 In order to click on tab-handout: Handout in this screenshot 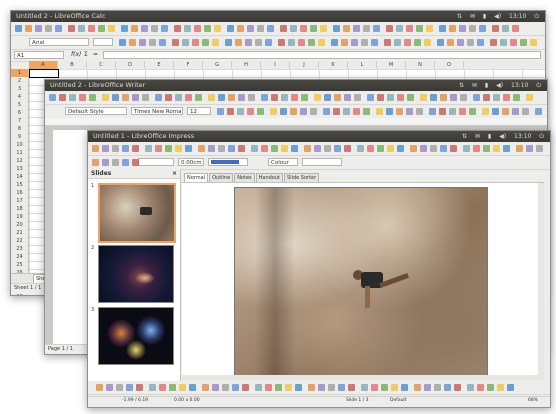, I will do `click(269, 177)`.